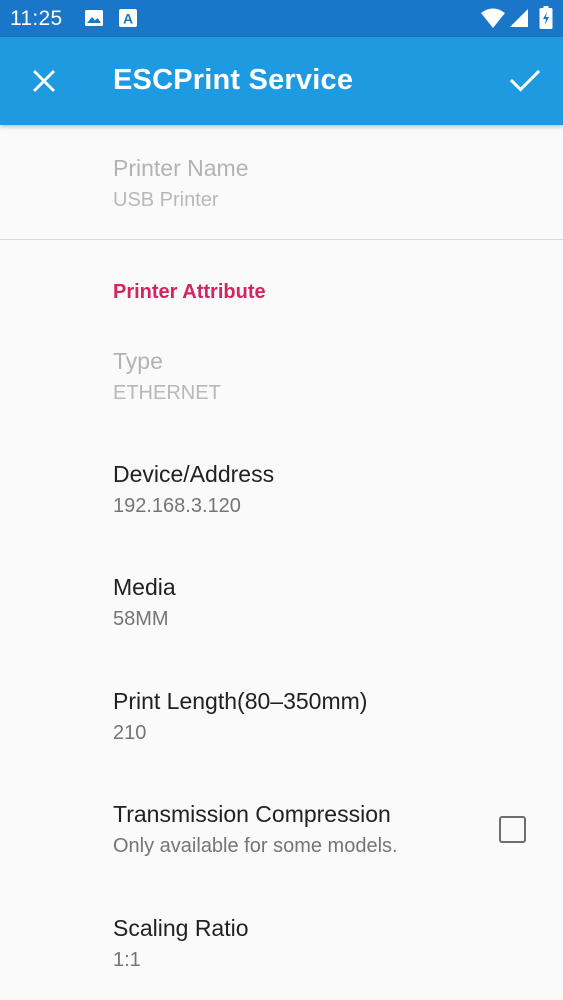  I want to click on status-time: 11:25, so click(36, 18).